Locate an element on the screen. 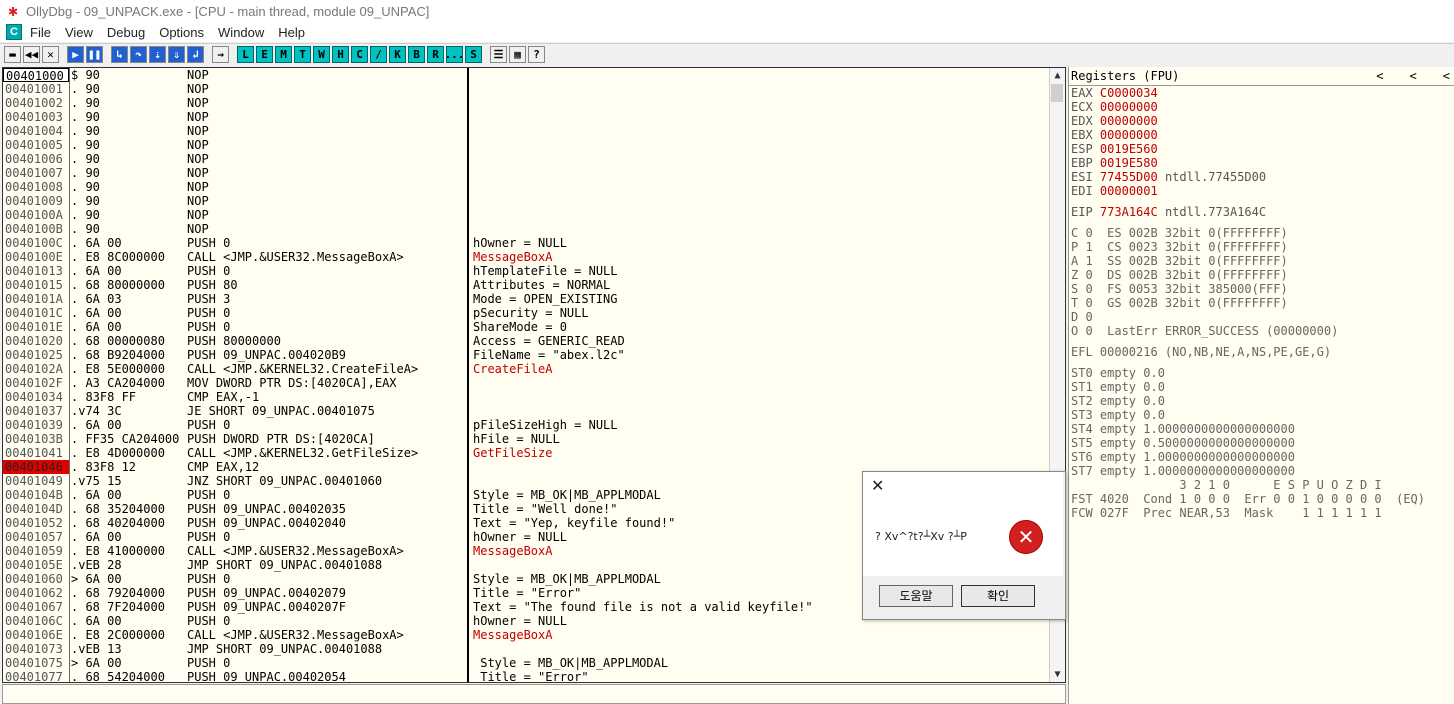 This screenshot has width=1454, height=704. disasm-address: 00401025 is located at coordinates (36, 355).